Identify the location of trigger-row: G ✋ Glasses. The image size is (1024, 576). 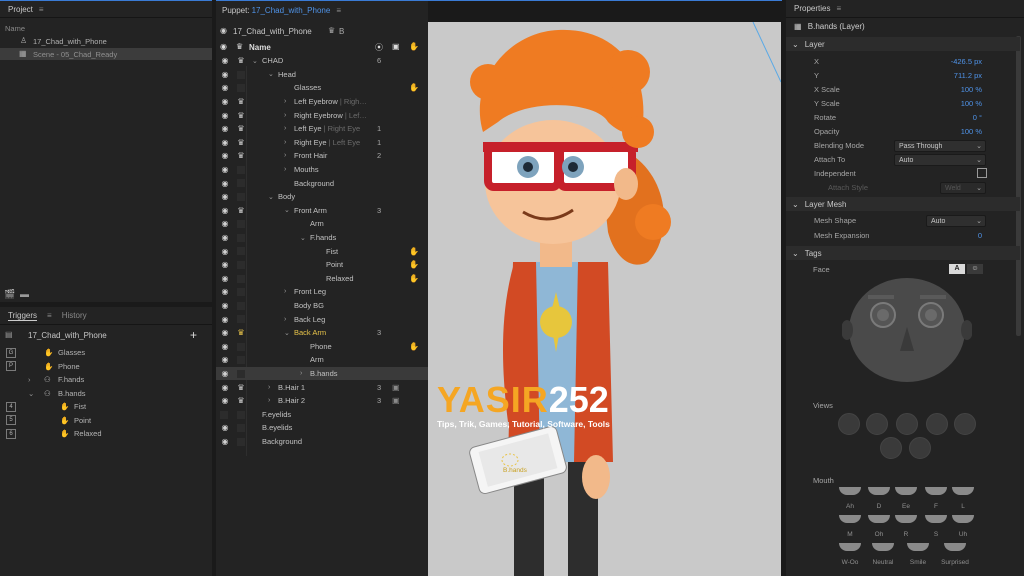
(106, 353).